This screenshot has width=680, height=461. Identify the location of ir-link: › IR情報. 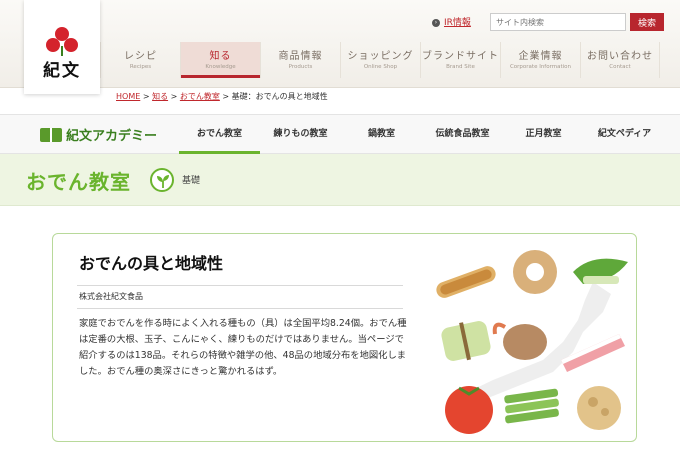
(451, 21).